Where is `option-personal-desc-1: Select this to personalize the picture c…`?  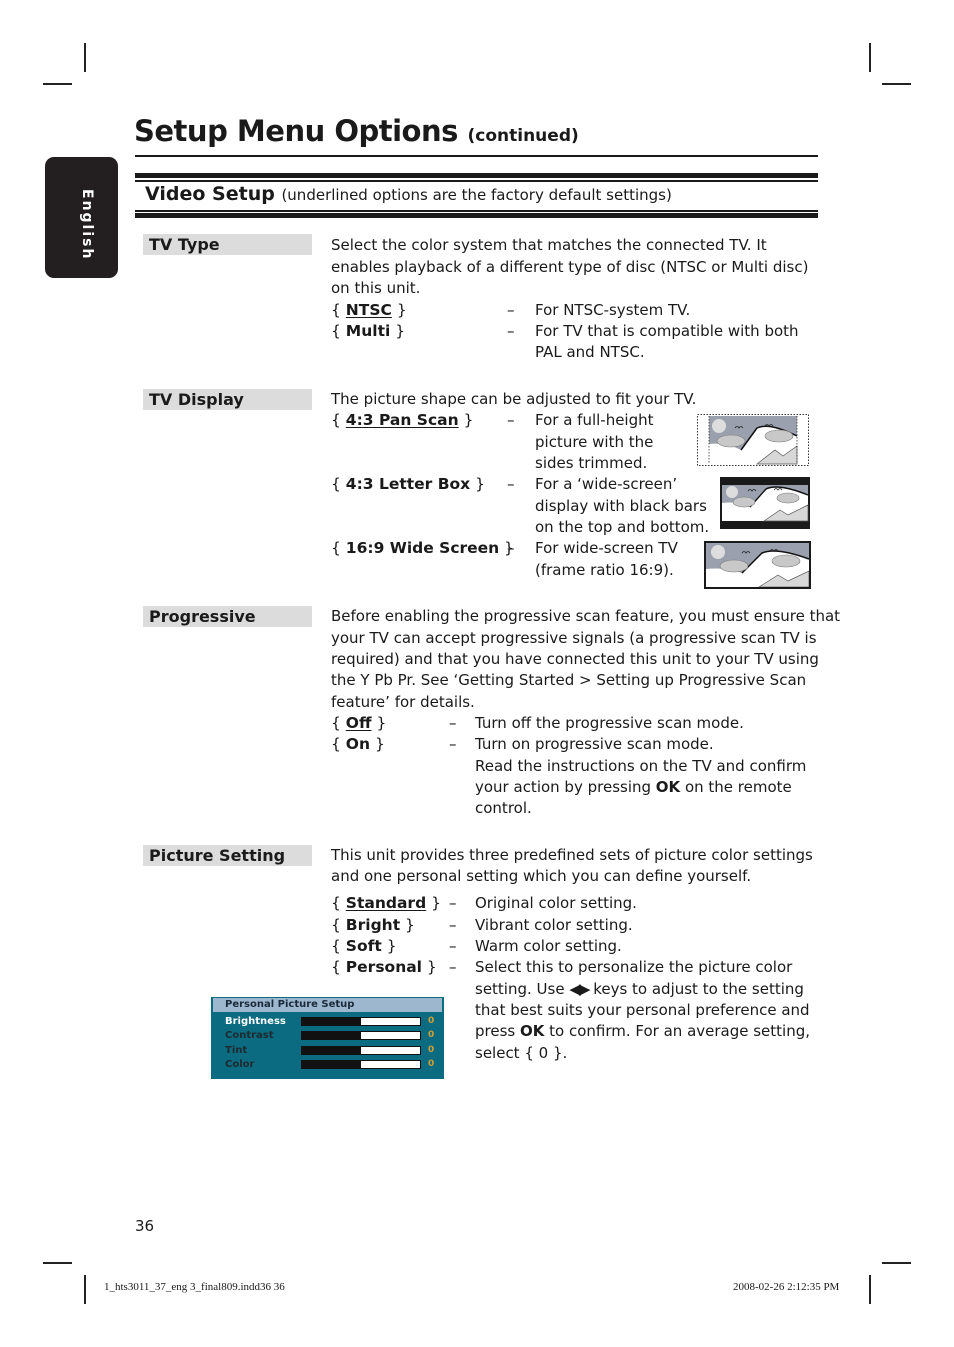 option-personal-desc-1: Select this to personalize the picture c… is located at coordinates (634, 967).